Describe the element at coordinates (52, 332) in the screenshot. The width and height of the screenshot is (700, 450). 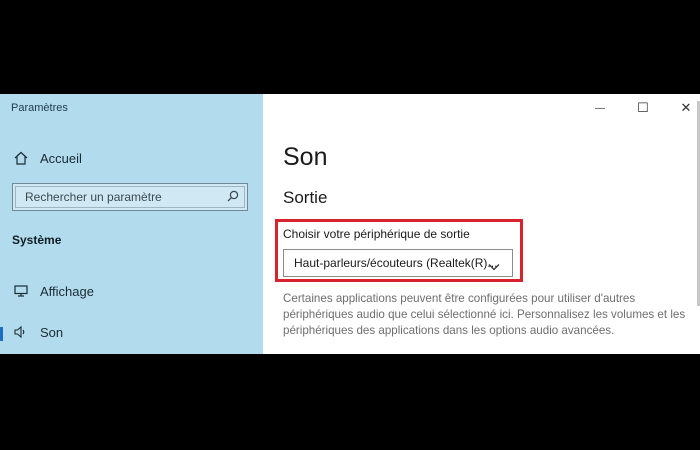
I see `sidebar-item-label: Son` at that location.